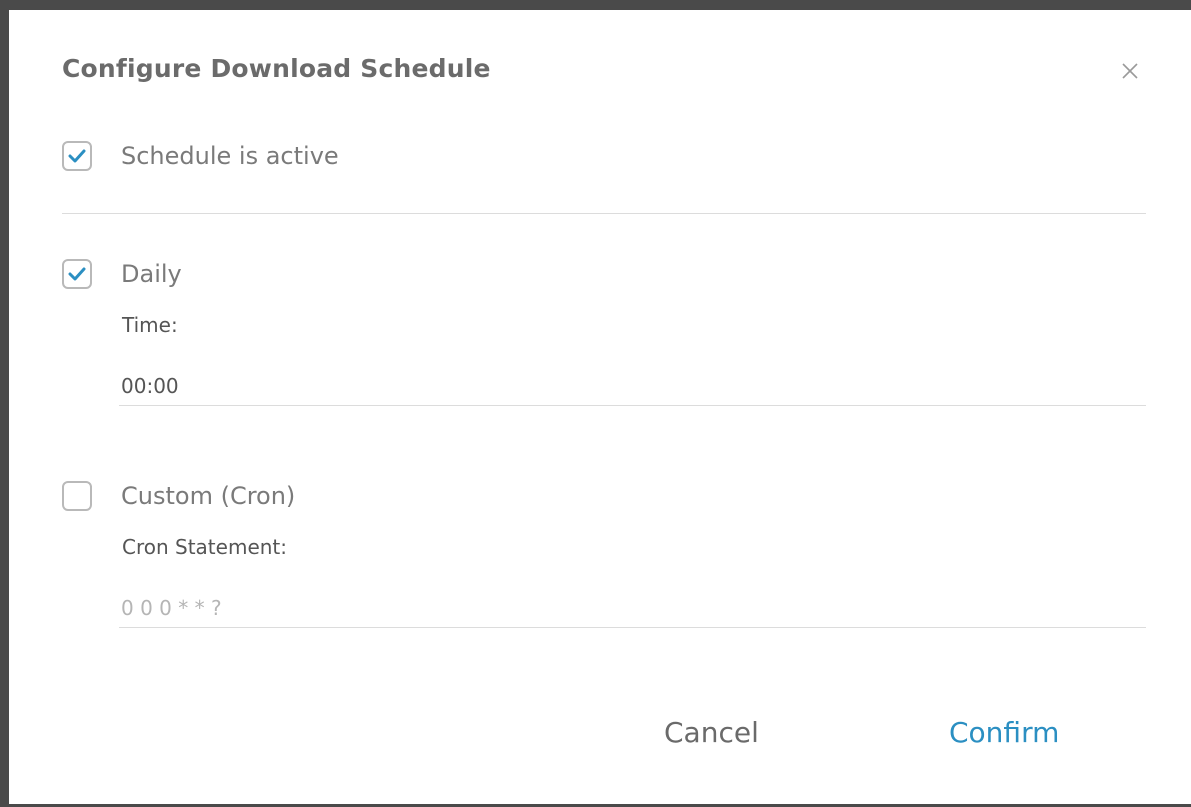  I want to click on cron-statement-label: Cron Statement:, so click(204, 547).